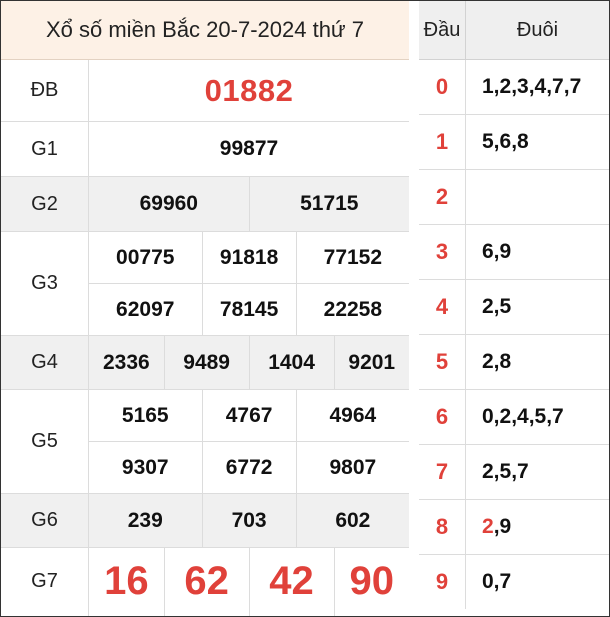  Describe the element at coordinates (292, 362) in the screenshot. I see `g4-number: 1404` at that location.